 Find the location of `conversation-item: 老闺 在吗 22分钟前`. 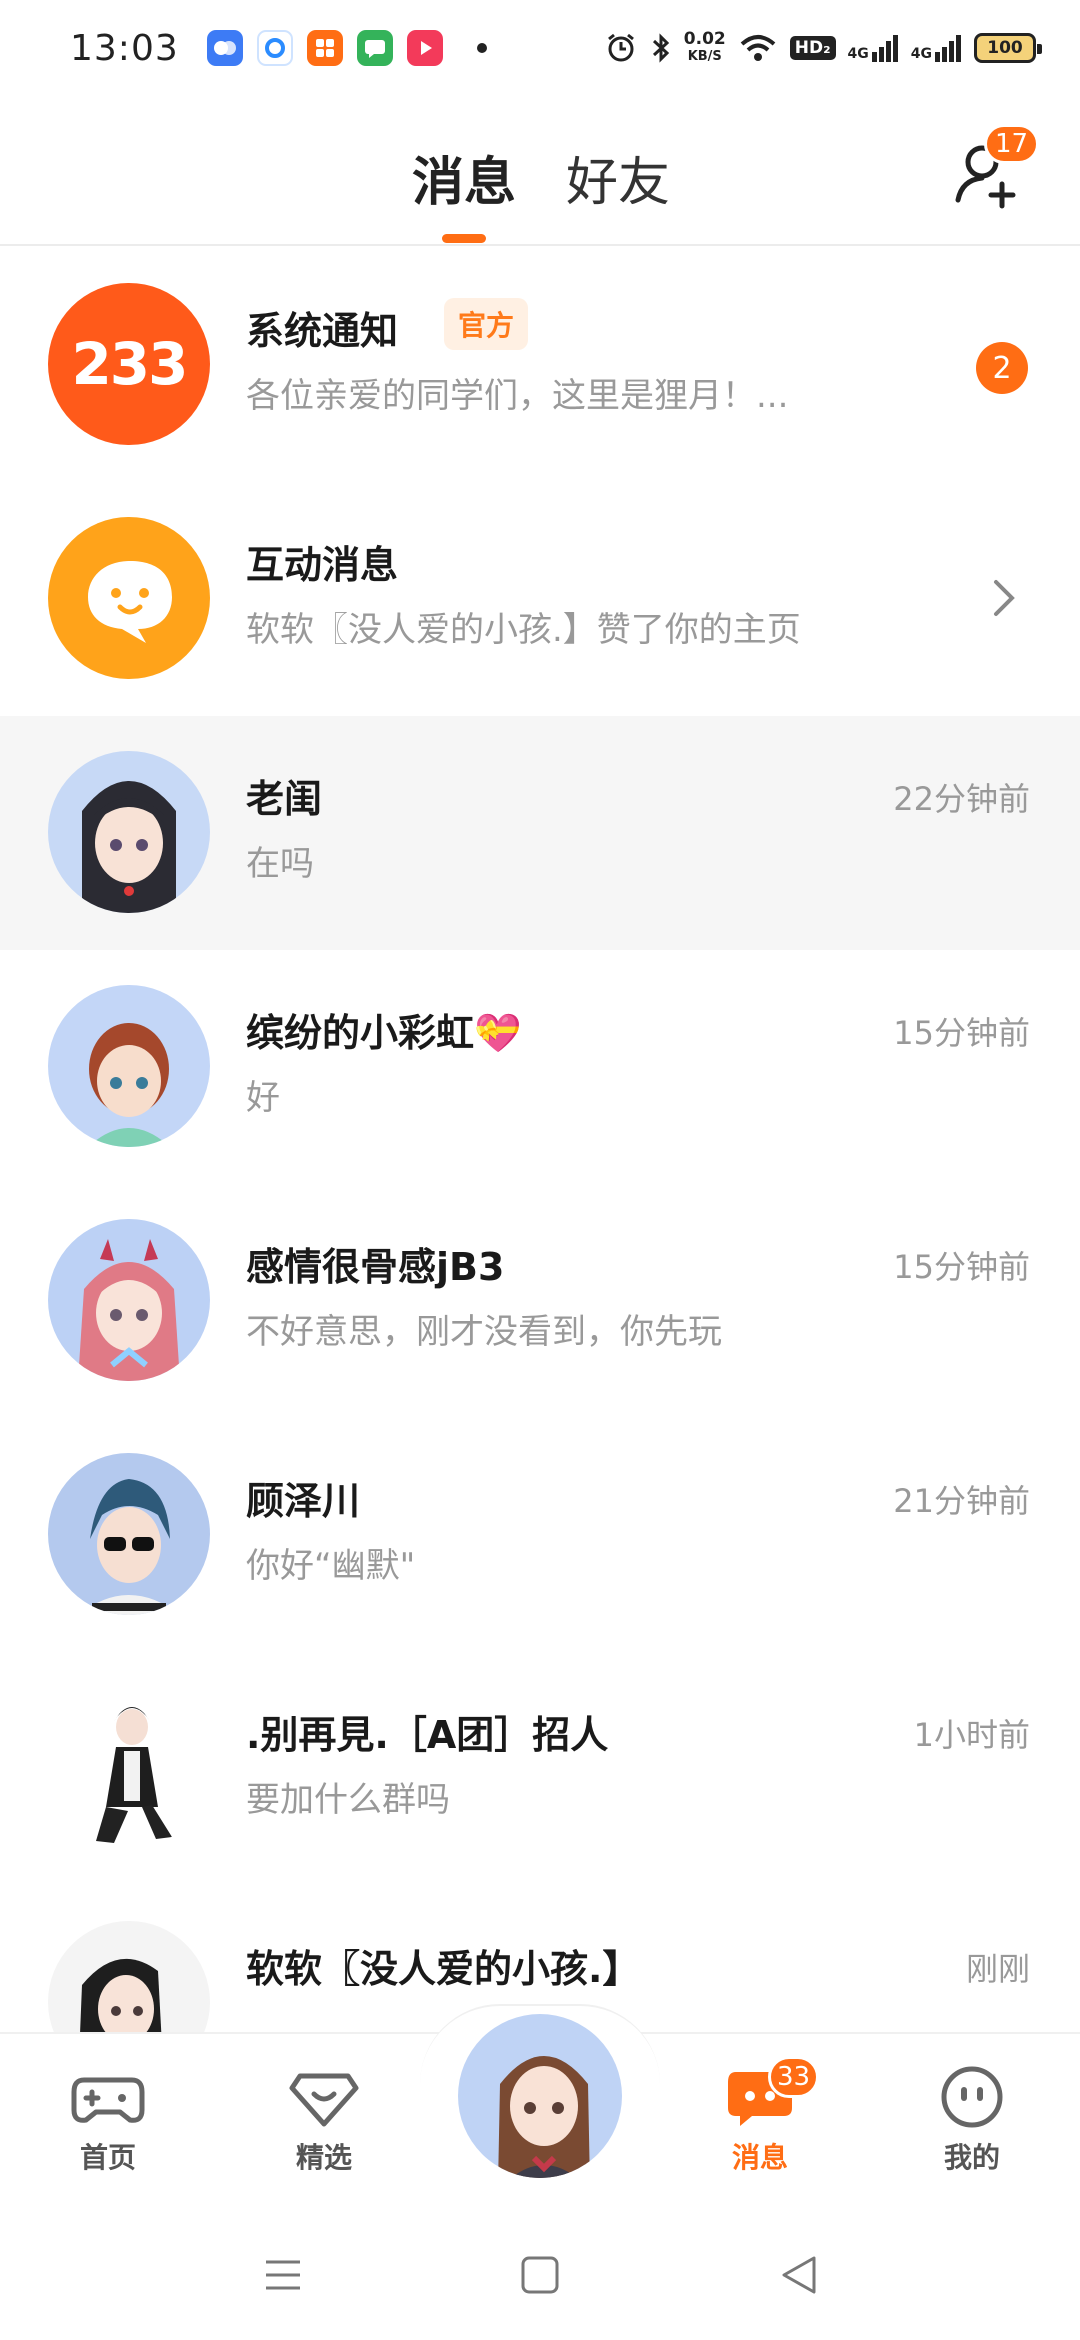

conversation-item: 老闺 在吗 22分钟前 is located at coordinates (540, 833).